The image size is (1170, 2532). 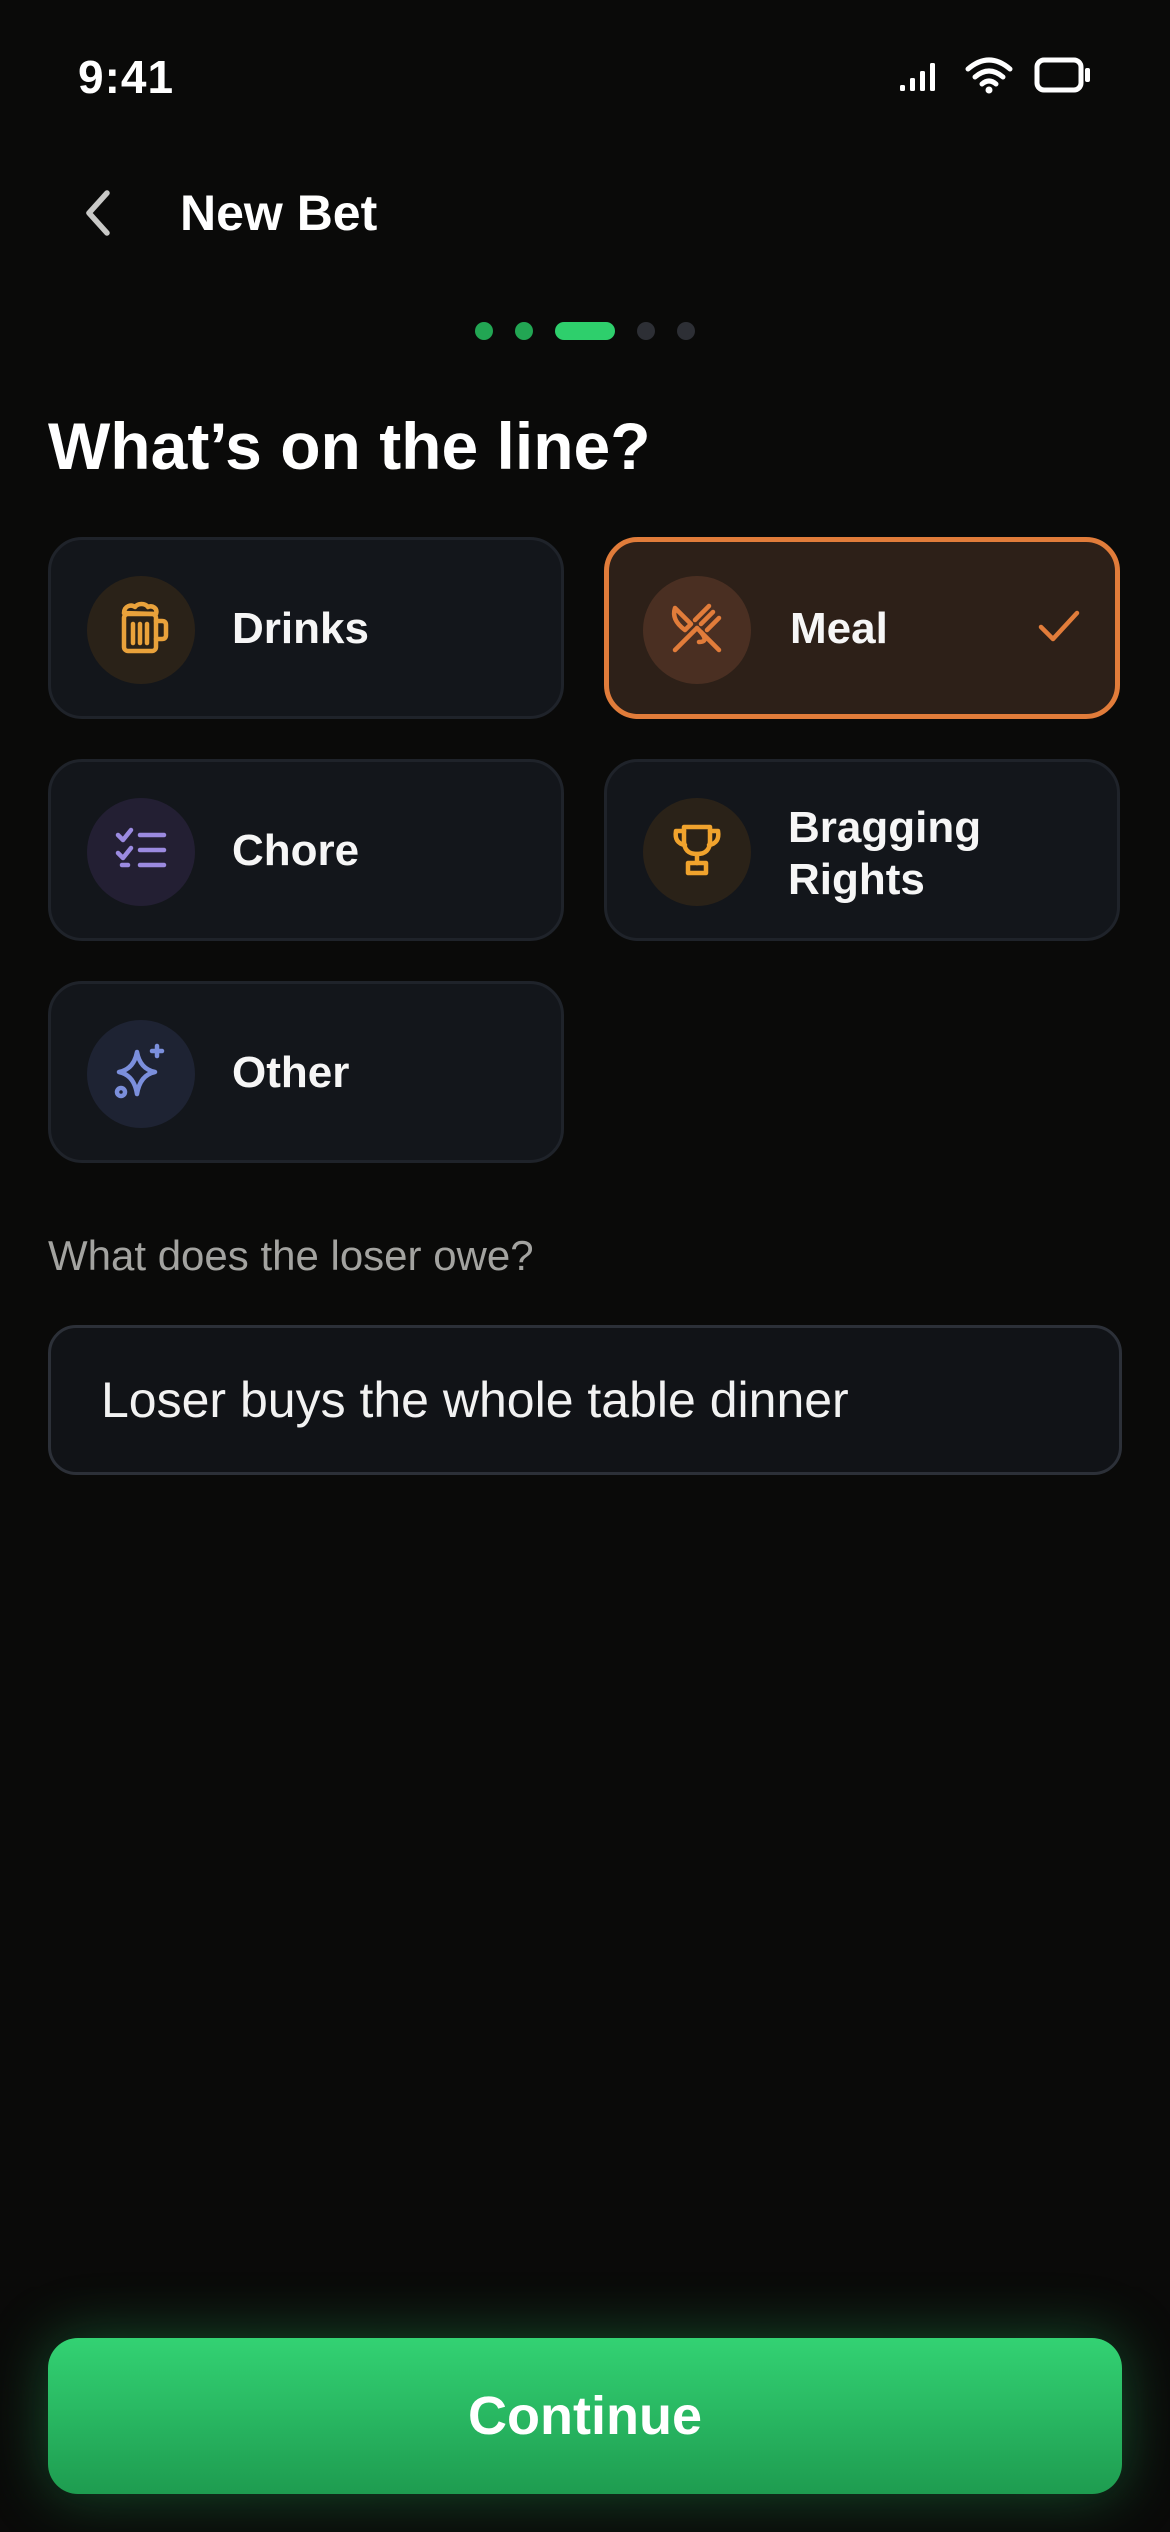 What do you see at coordinates (291, 1072) in the screenshot?
I see `stake-label: Other` at bounding box center [291, 1072].